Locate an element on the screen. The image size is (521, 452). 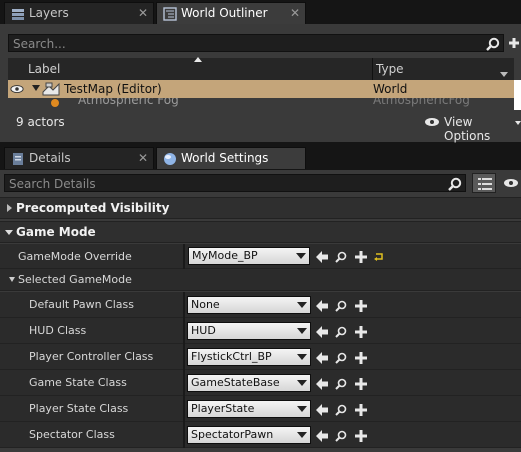
layers-icon is located at coordinates (18, 14).